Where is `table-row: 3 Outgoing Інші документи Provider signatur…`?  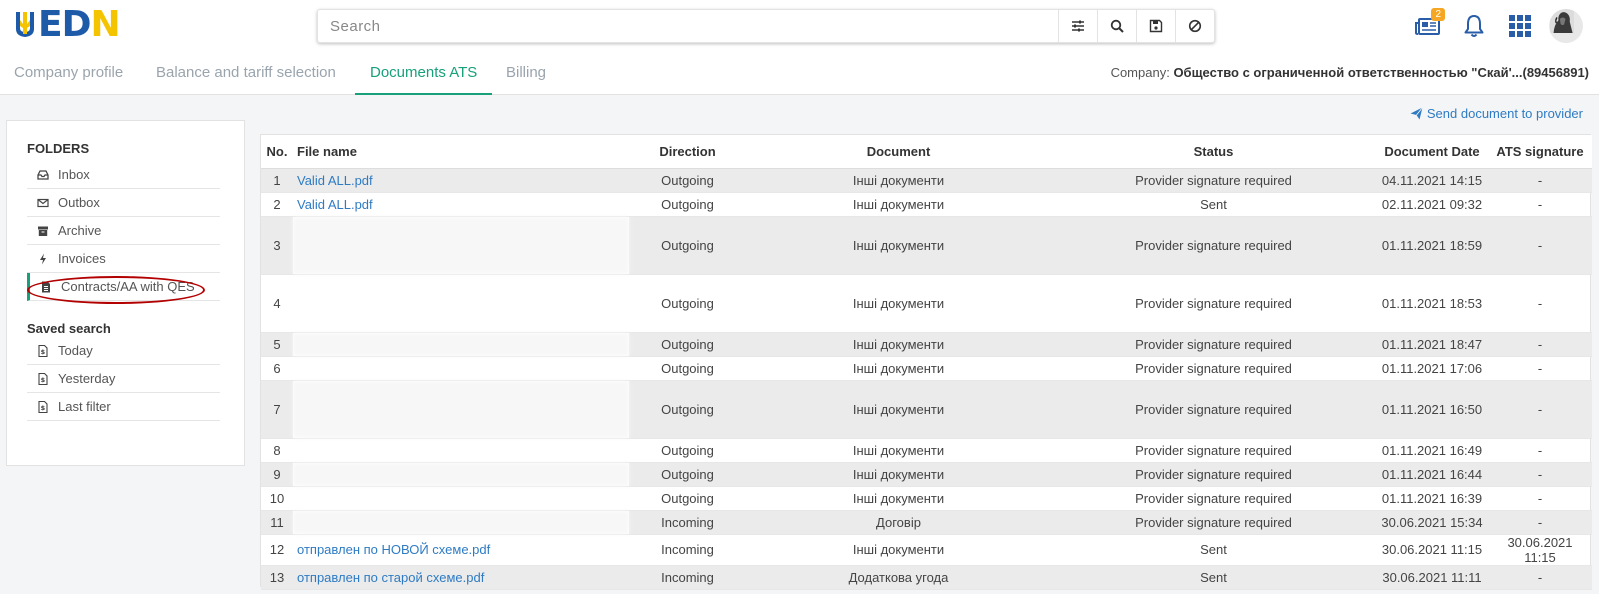
table-row: 3 Outgoing Інші документи Provider signatur… is located at coordinates (926, 245).